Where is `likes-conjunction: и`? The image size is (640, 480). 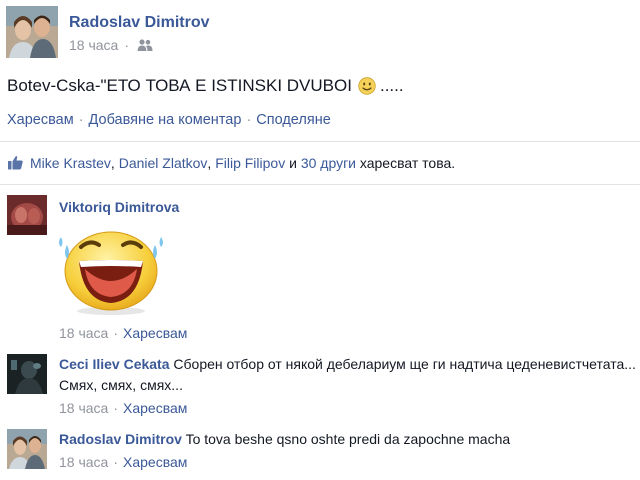
likes-conjunction: и is located at coordinates (293, 162).